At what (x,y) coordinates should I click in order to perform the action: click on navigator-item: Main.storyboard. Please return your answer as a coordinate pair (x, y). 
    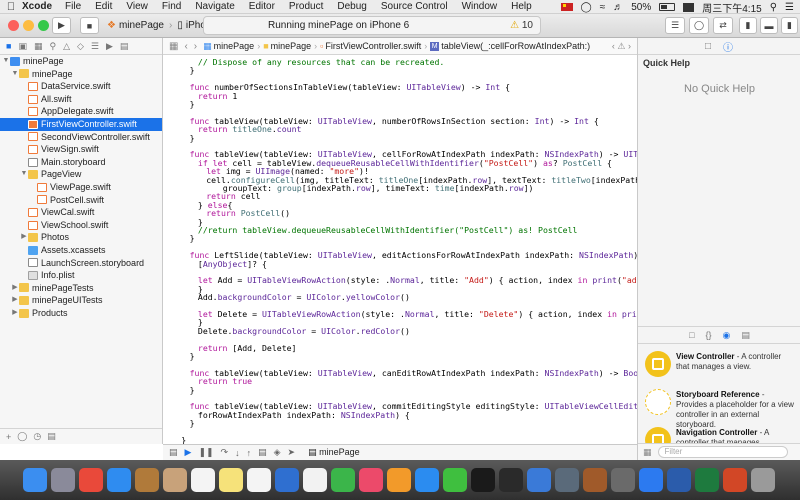
    Looking at the image, I should click on (81, 162).